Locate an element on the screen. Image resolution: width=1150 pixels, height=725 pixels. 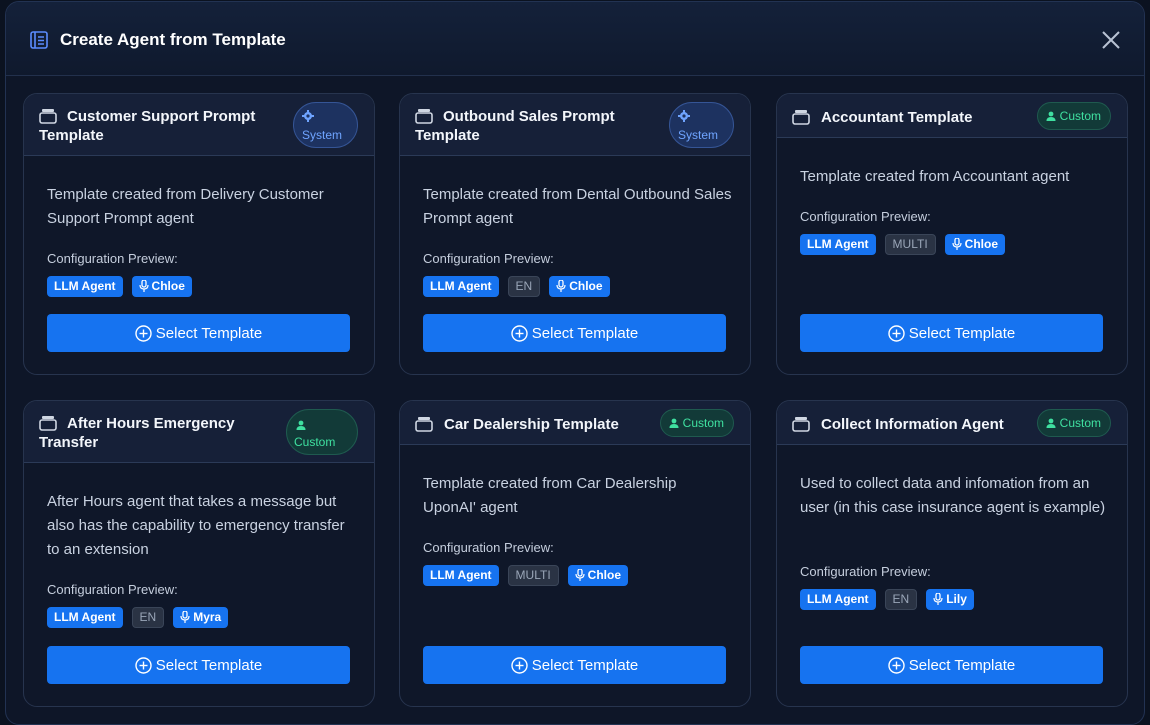
card-header: Customer Support Prompt Template System is located at coordinates (199, 125).